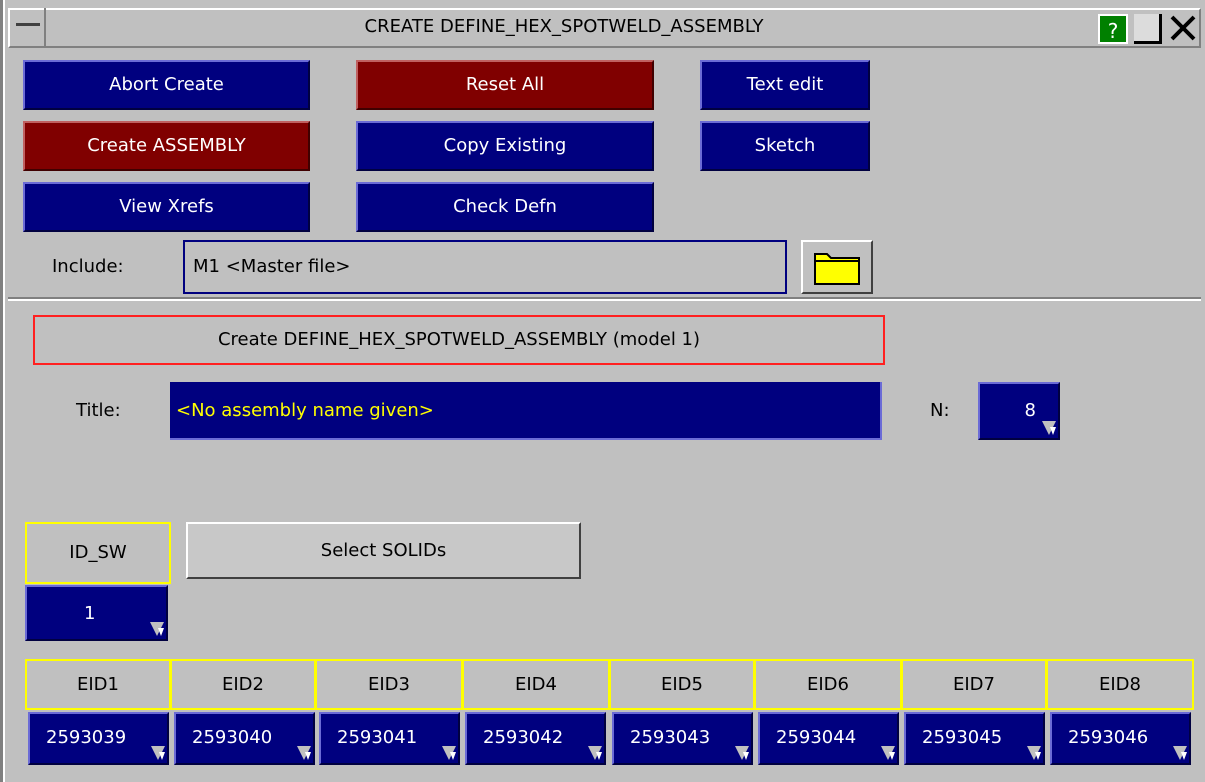 This screenshot has width=1205, height=782. I want to click on create-assembly-button: Create ASSEMBLY, so click(166, 146).